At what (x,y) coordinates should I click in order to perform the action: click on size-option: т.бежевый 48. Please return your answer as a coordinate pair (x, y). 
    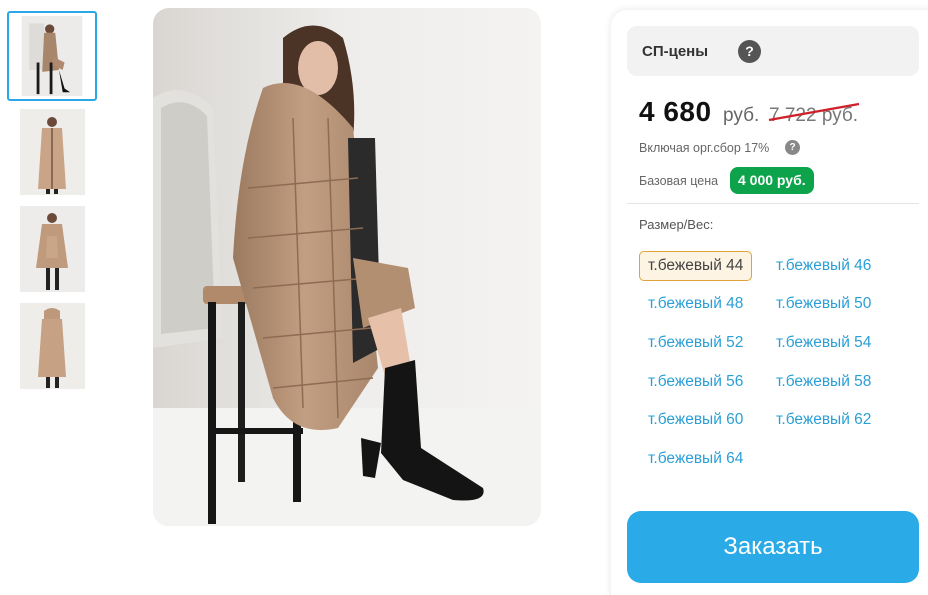
    Looking at the image, I should click on (695, 304).